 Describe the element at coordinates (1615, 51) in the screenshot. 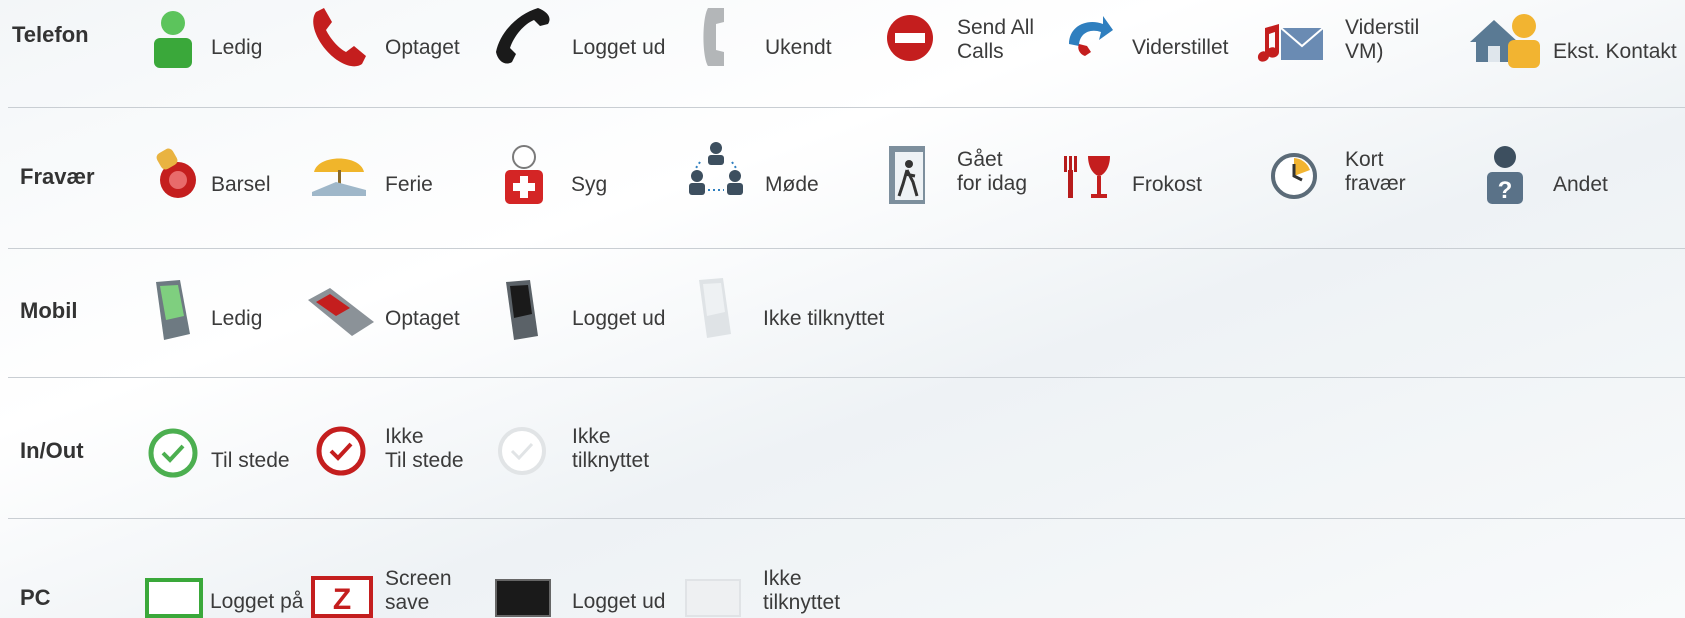

I see `status-label: Ekst. Kontakt` at that location.